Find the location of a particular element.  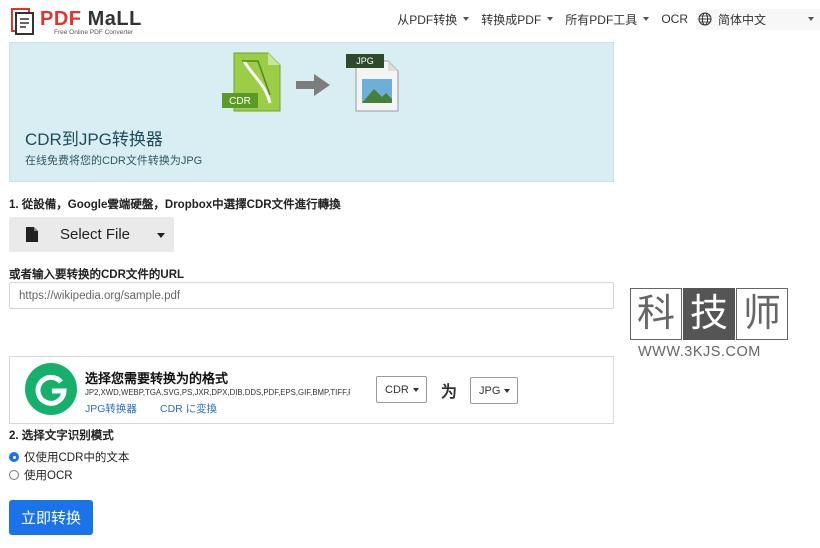

watermark-chars: 科 技 师 is located at coordinates (709, 314).